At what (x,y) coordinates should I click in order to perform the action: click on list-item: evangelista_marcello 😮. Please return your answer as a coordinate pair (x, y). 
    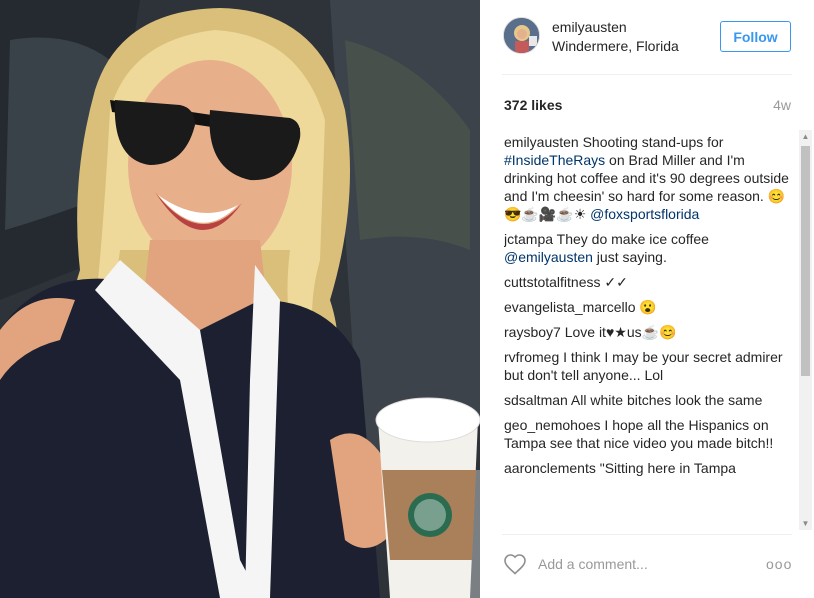
    Looking at the image, I should click on (649, 307).